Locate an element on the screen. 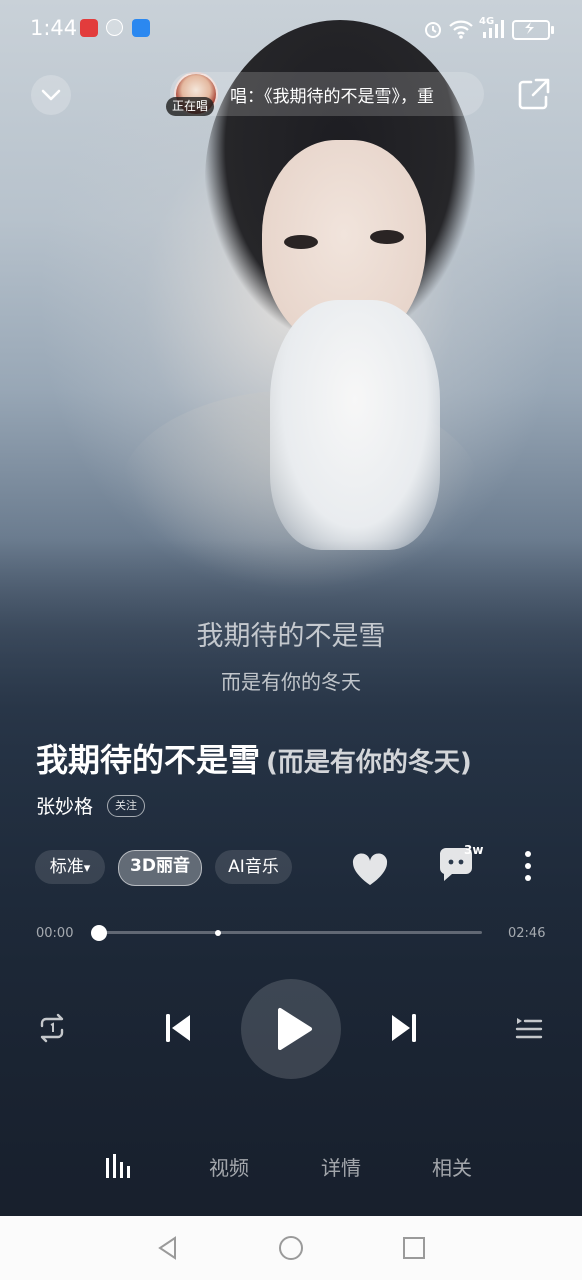 The width and height of the screenshot is (582, 1280). total-time: 02:46 is located at coordinates (527, 933).